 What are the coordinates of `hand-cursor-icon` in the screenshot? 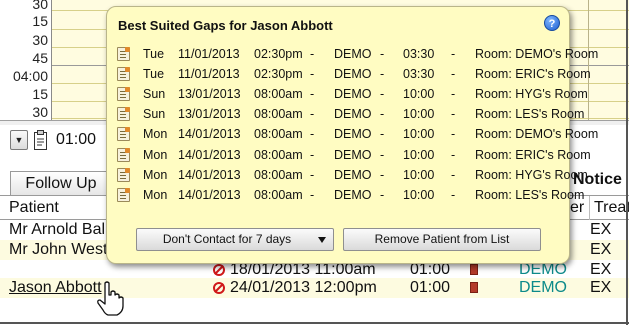 It's located at (110, 298).